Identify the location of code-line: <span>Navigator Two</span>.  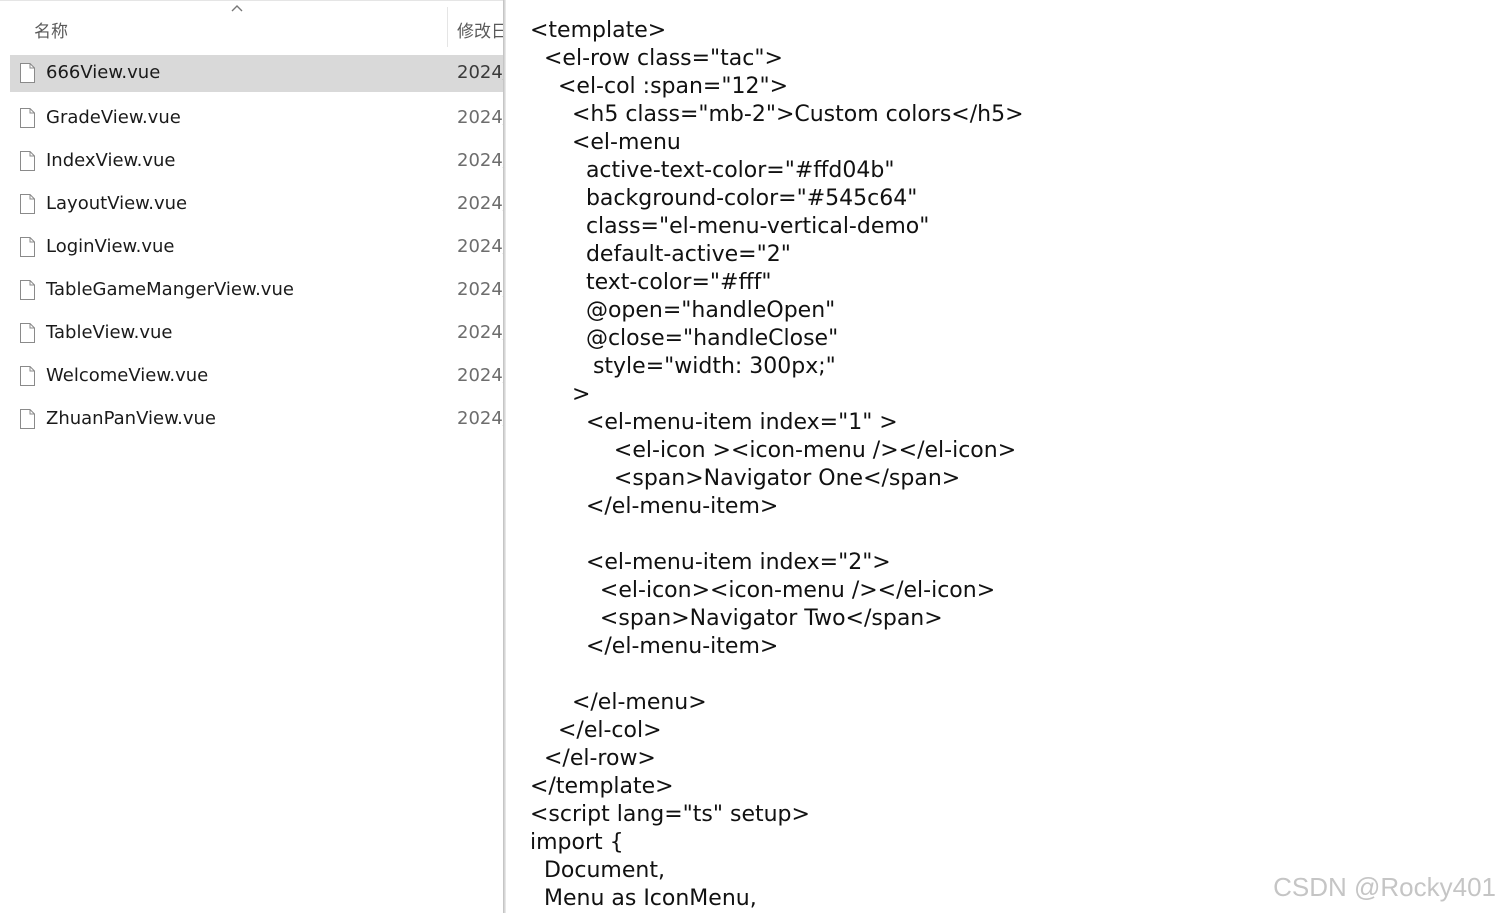
(736, 618).